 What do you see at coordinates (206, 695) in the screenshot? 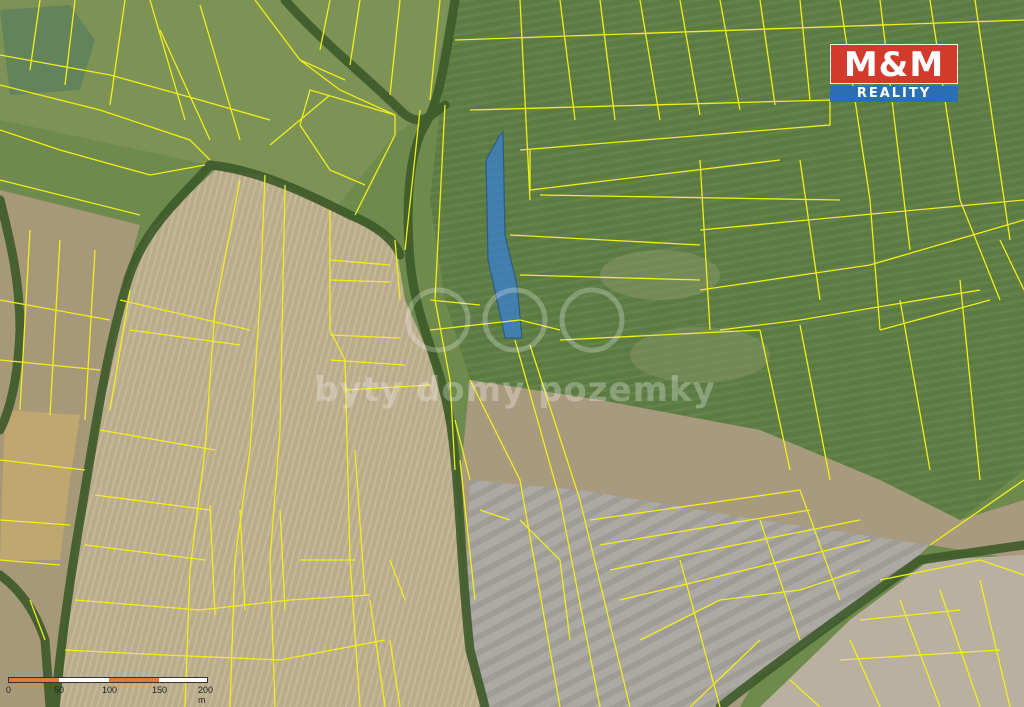
I see `scale-label: 200 m` at bounding box center [206, 695].